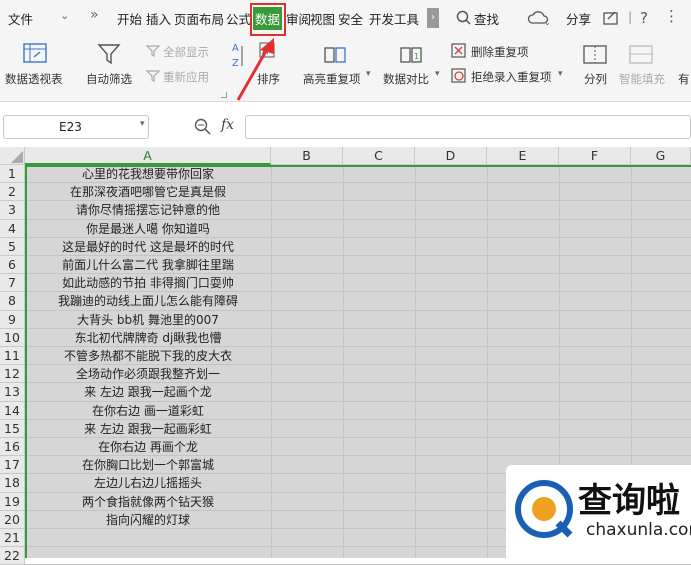 The width and height of the screenshot is (691, 565). What do you see at coordinates (148, 265) in the screenshot?
I see `cell-a: 前面儿什么富二代 我拿脚往里踹` at bounding box center [148, 265].